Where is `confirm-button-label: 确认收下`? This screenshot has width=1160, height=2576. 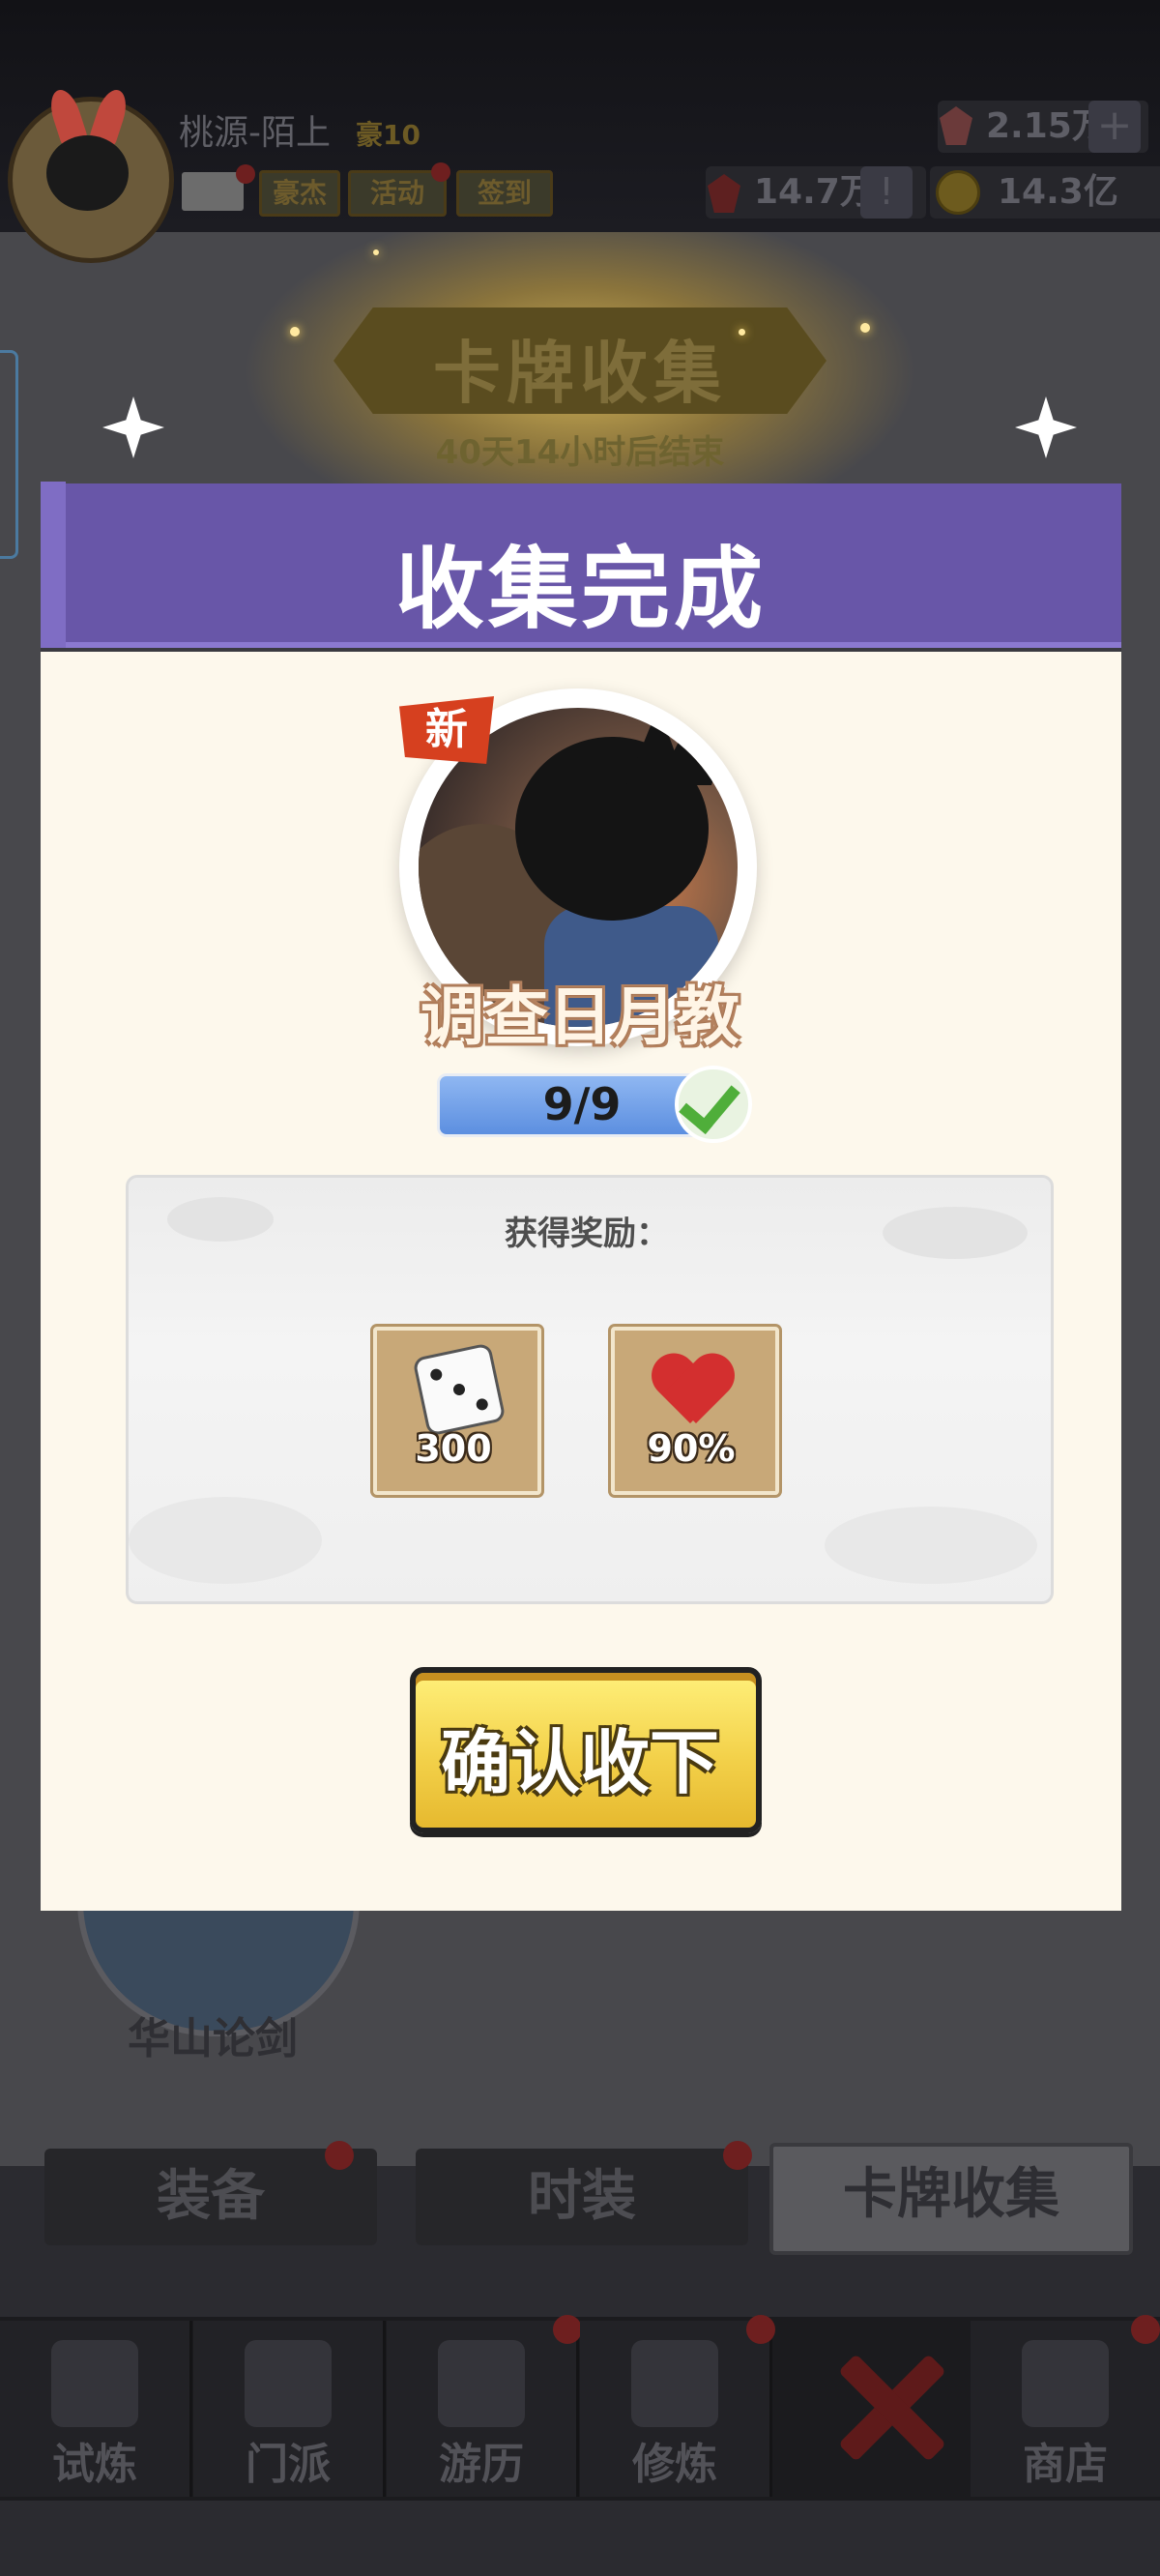 confirm-button-label: 确认收下 is located at coordinates (580, 1756).